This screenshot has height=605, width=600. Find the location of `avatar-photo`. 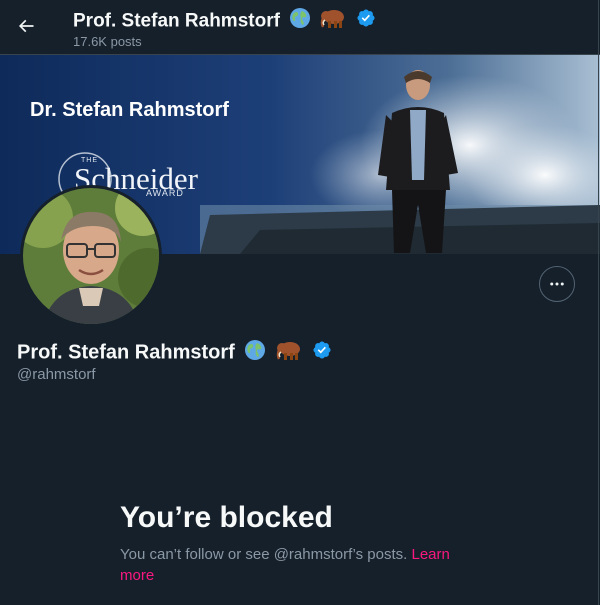

avatar-photo is located at coordinates (91, 256).